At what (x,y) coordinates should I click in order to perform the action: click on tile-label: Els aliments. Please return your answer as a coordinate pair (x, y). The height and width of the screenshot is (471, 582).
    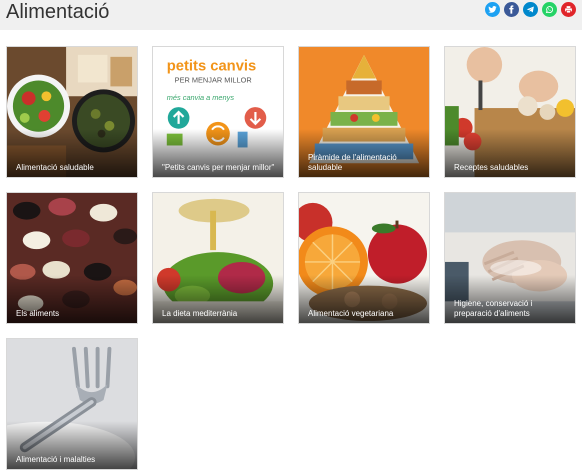
    Looking at the image, I should click on (38, 313).